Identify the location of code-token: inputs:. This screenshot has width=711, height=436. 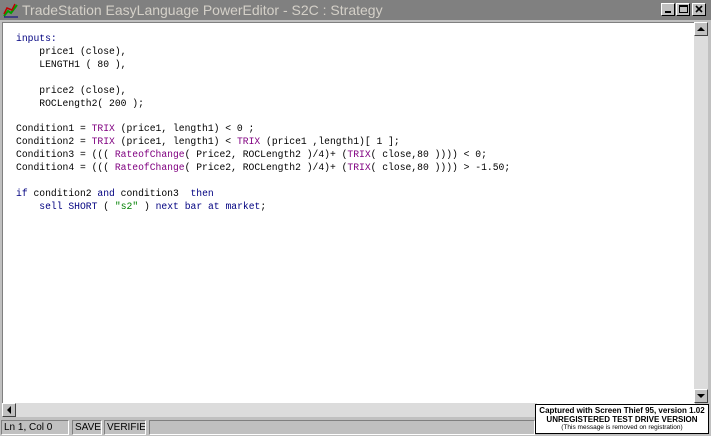
(36, 38).